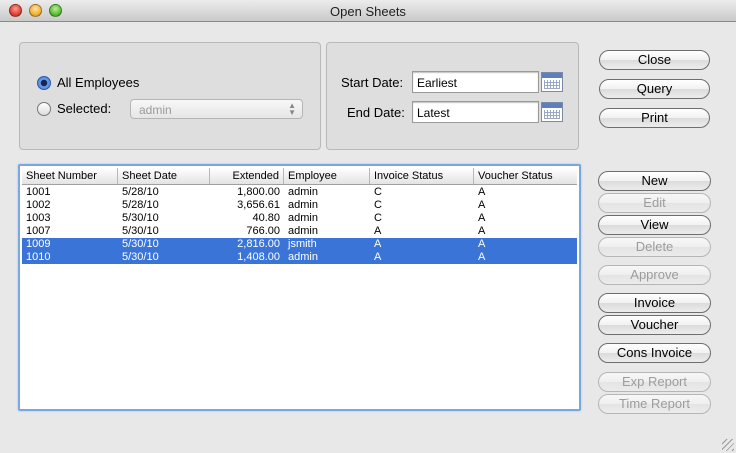 This screenshot has width=736, height=453. Describe the element at coordinates (38, 231) in the screenshot. I see `cell-sheet-number: 1007` at that location.